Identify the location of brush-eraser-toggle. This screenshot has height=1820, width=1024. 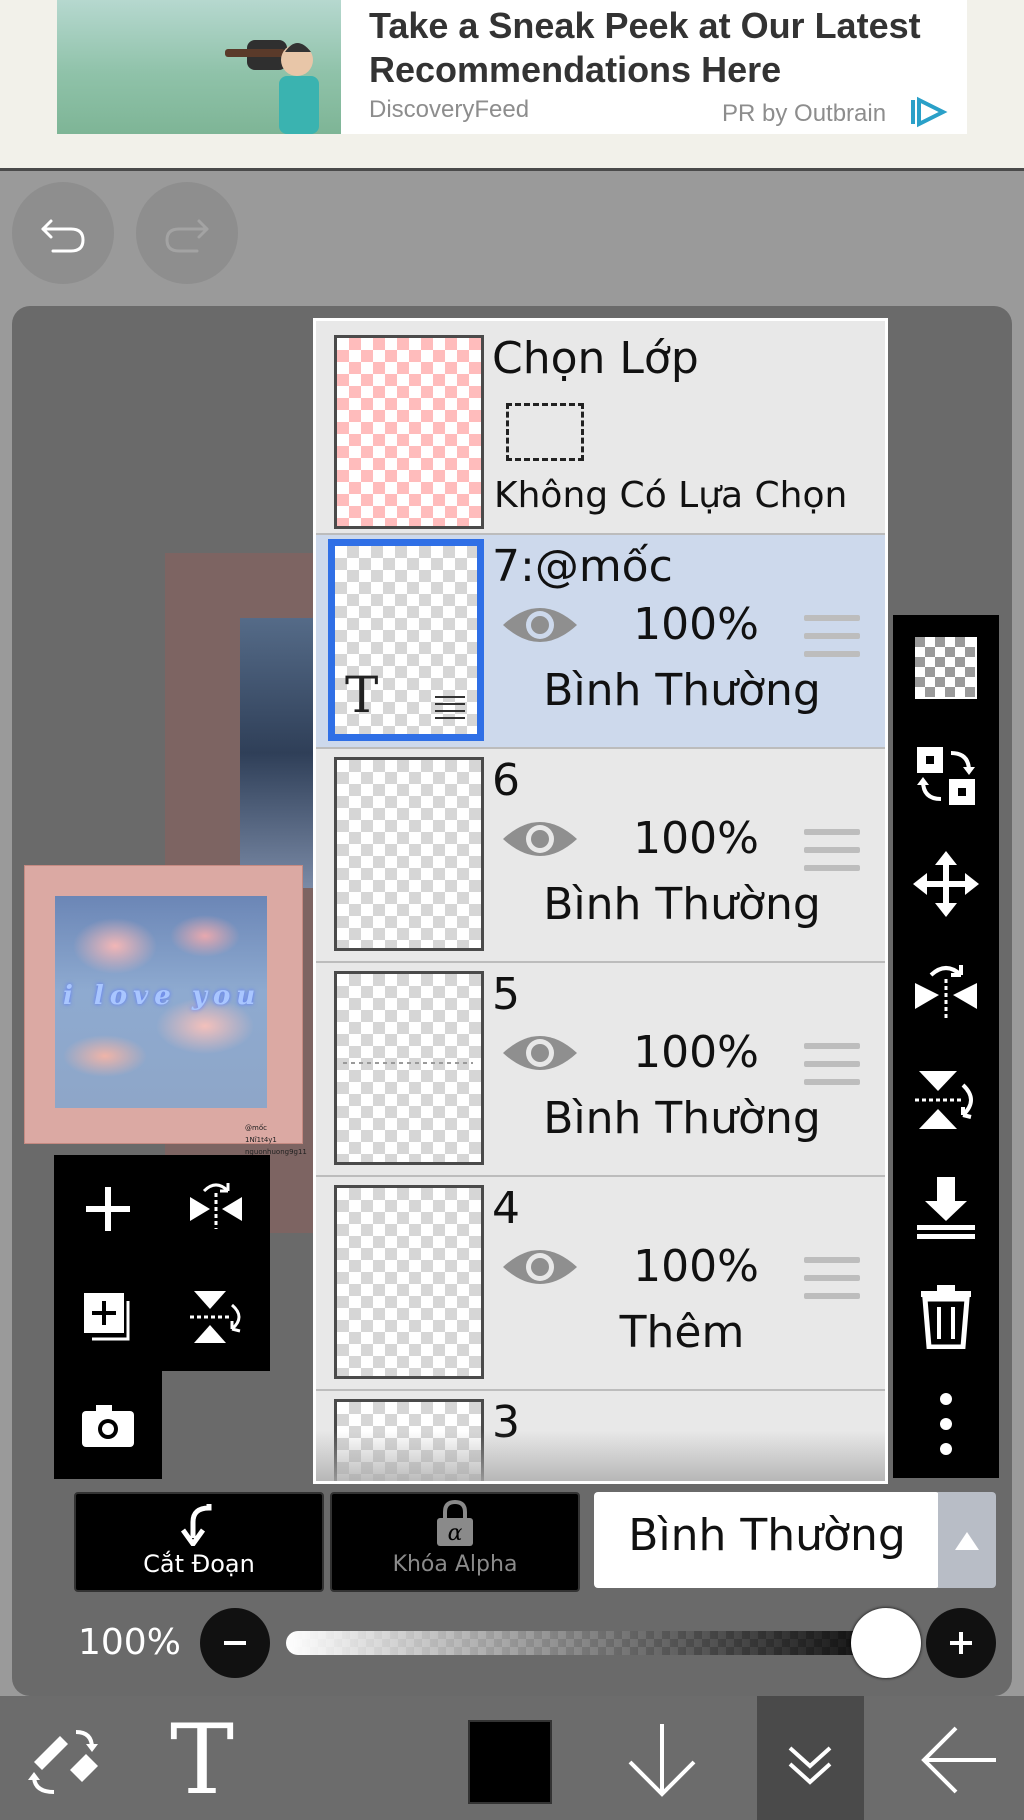
(62, 1760).